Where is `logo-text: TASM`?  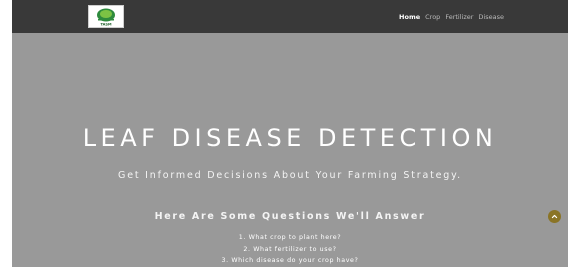
logo-text: TASM is located at coordinates (106, 25).